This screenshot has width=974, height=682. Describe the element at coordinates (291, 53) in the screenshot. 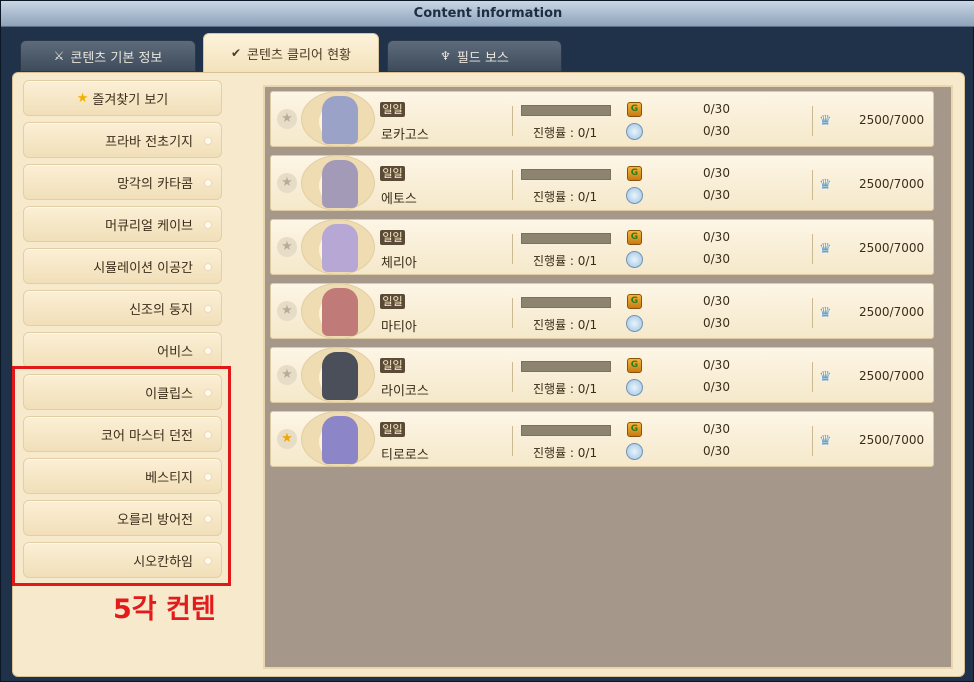

I see `tab-content-clear-status: ✔ 콘텐츠 클리어 현황` at that location.